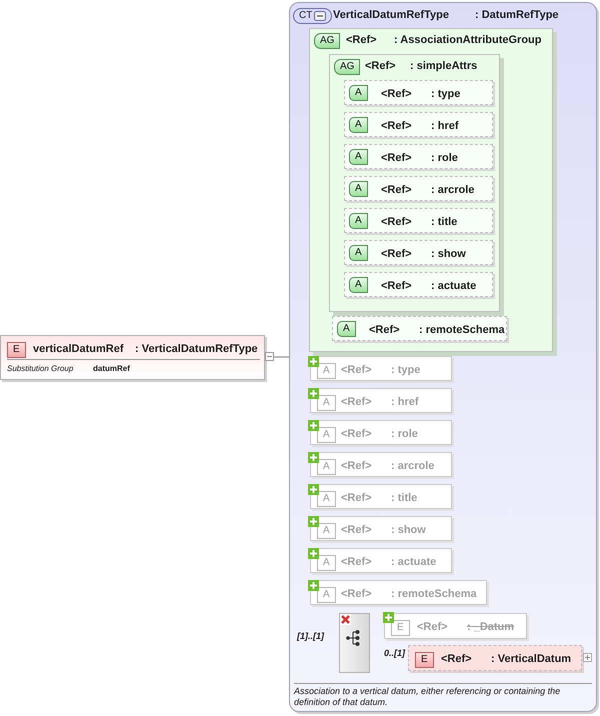  Describe the element at coordinates (391, 15) in the screenshot. I see `type-name: VerticalDatumRefType` at that location.